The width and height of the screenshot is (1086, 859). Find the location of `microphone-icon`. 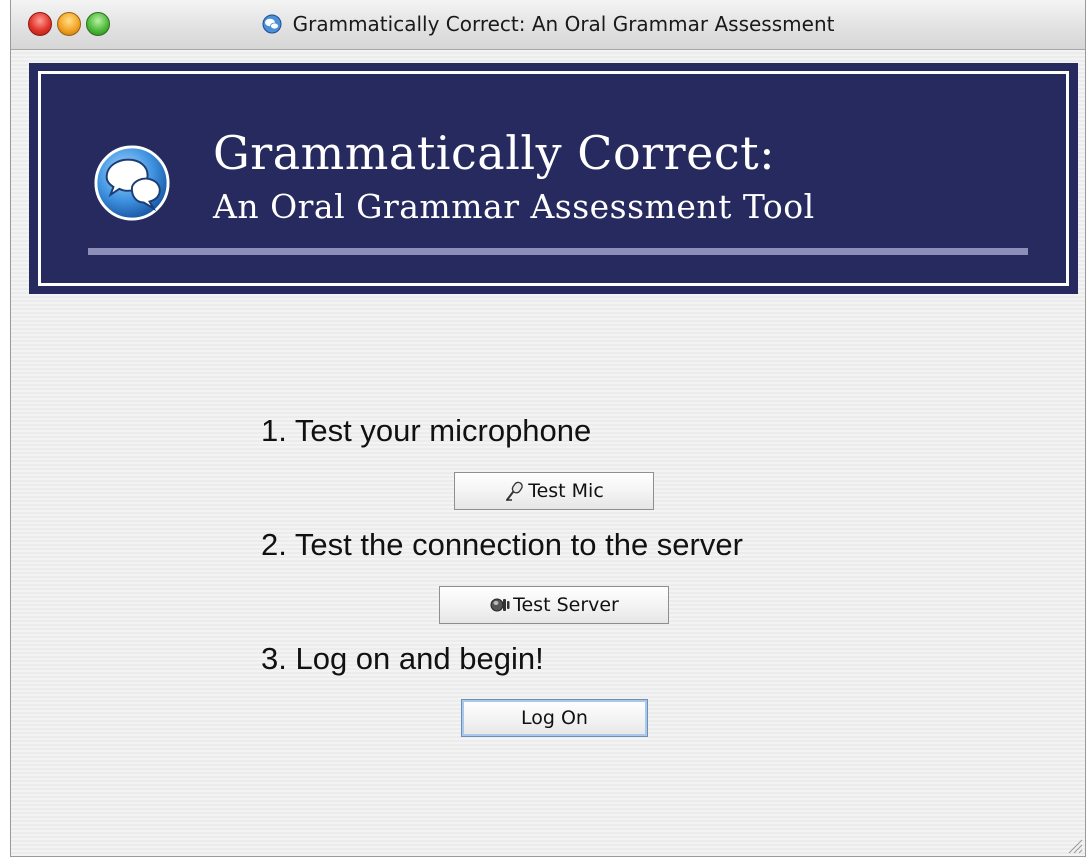

microphone-icon is located at coordinates (515, 491).